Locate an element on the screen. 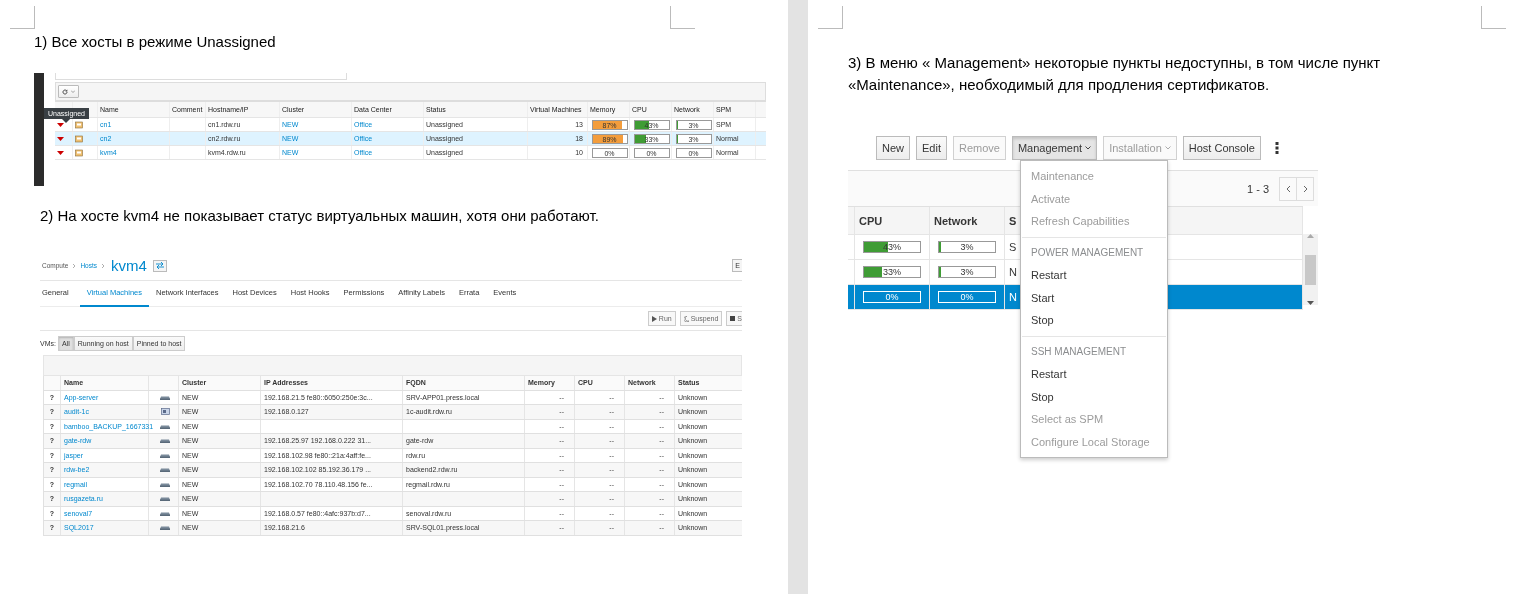  toolbar-button: Edit is located at coordinates (931, 148).